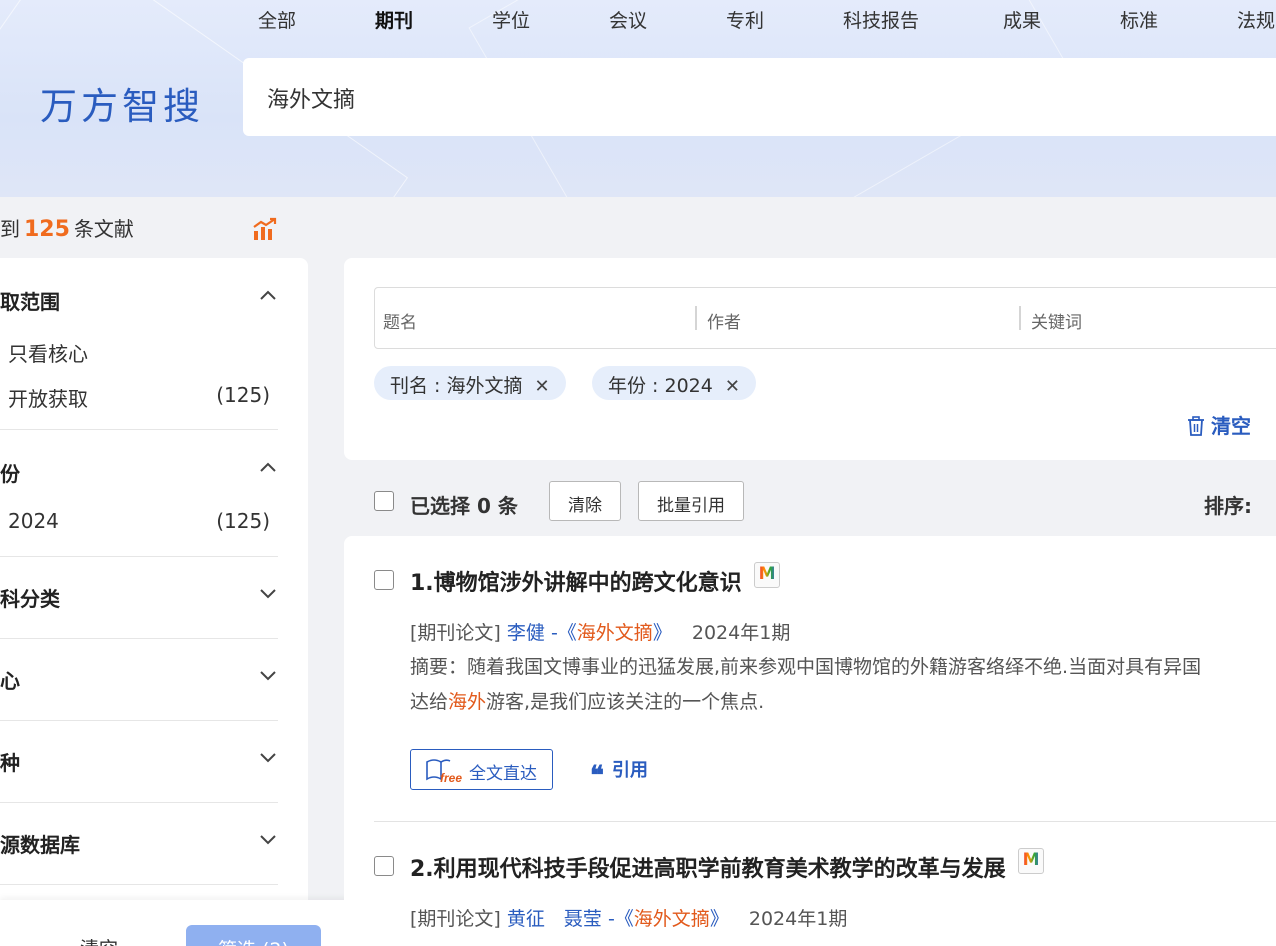 Image resolution: width=1276 pixels, height=946 pixels. What do you see at coordinates (384, 501) in the screenshot?
I see `select-all-checkbox` at bounding box center [384, 501].